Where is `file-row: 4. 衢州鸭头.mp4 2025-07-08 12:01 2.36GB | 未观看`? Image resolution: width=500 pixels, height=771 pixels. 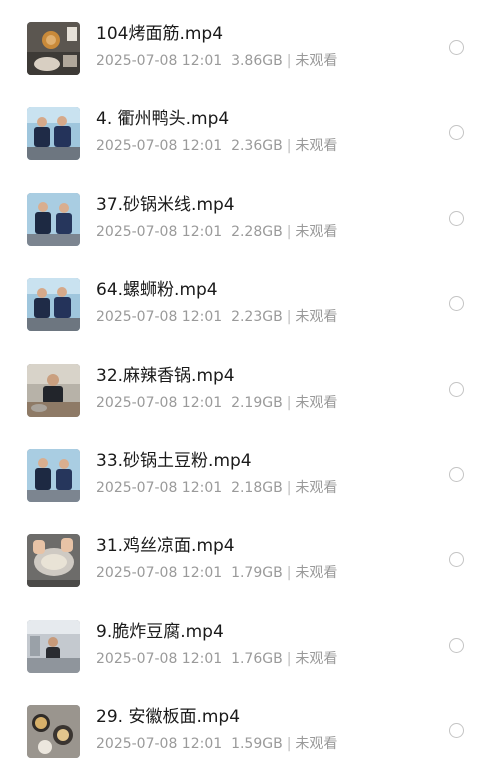
file-row: 4. 衢州鸭头.mp4 2025-07-08 12:01 2.36GB | 未观看 is located at coordinates (250, 127).